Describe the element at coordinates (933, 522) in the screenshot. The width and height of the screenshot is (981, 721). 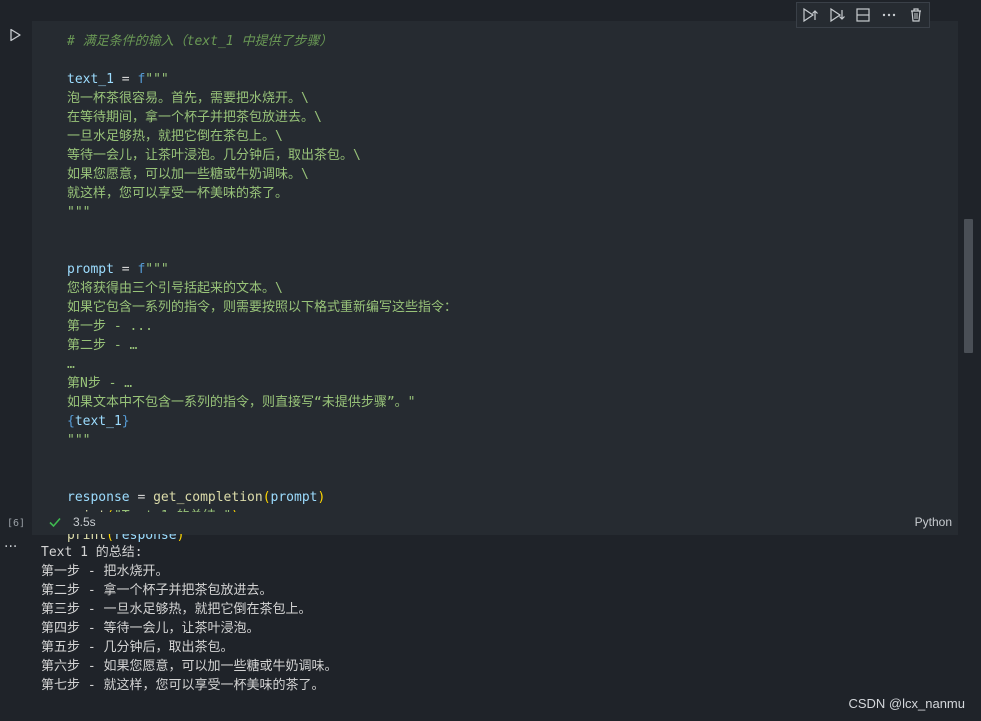
I see `cell-language-selector: Python` at that location.